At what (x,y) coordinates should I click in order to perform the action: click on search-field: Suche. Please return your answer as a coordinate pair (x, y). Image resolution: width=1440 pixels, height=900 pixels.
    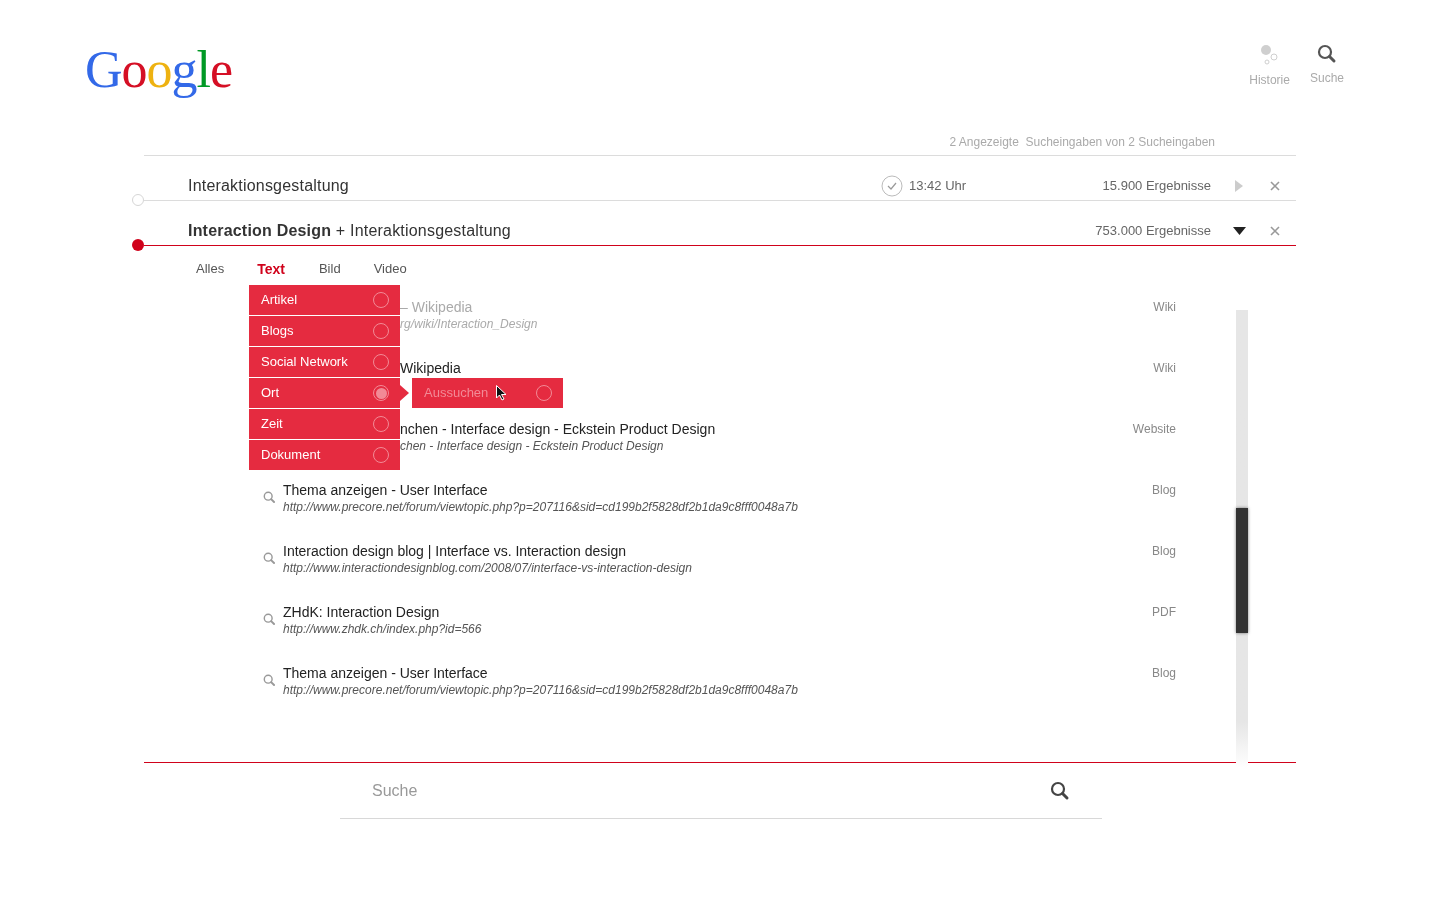
    Looking at the image, I should click on (711, 790).